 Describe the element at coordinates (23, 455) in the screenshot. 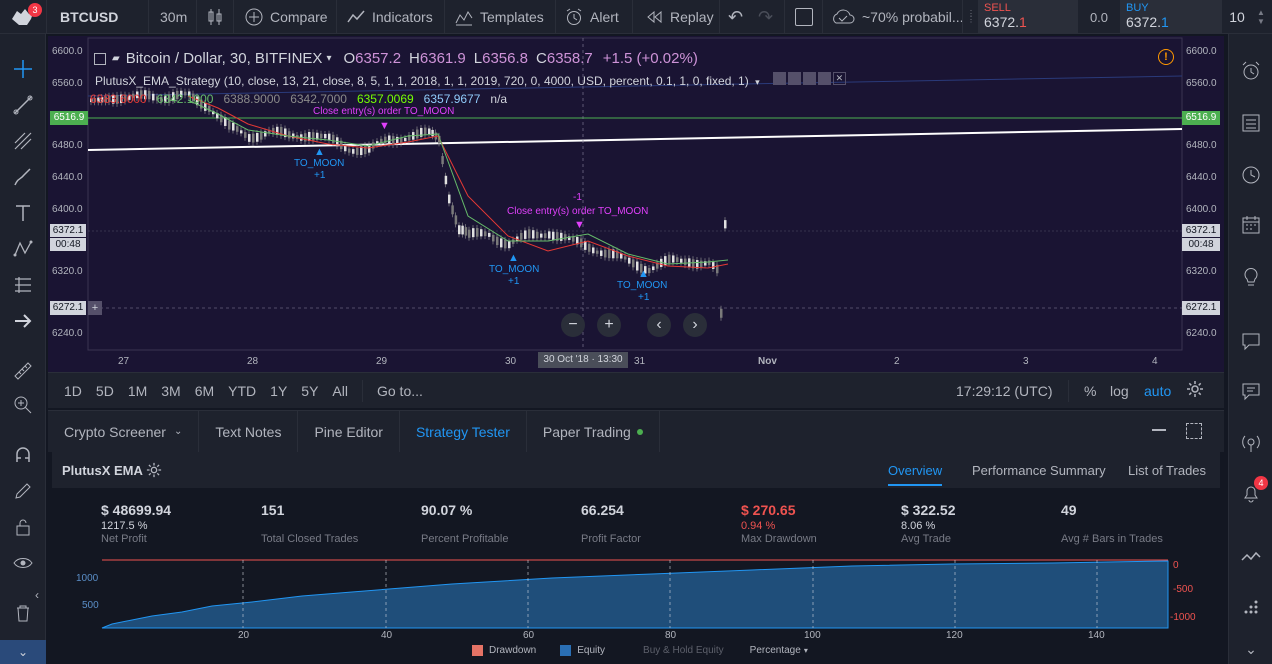

I see `magnet-tool` at that location.